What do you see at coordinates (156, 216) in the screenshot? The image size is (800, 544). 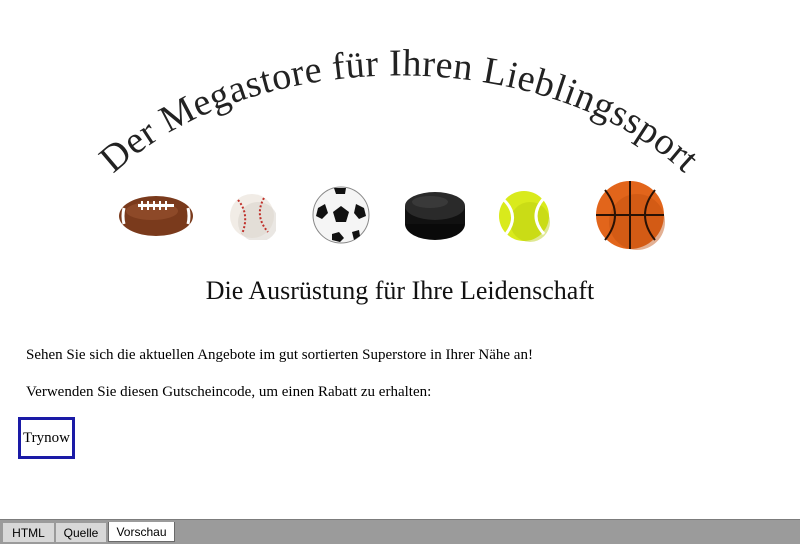 I see `american-football-icon` at bounding box center [156, 216].